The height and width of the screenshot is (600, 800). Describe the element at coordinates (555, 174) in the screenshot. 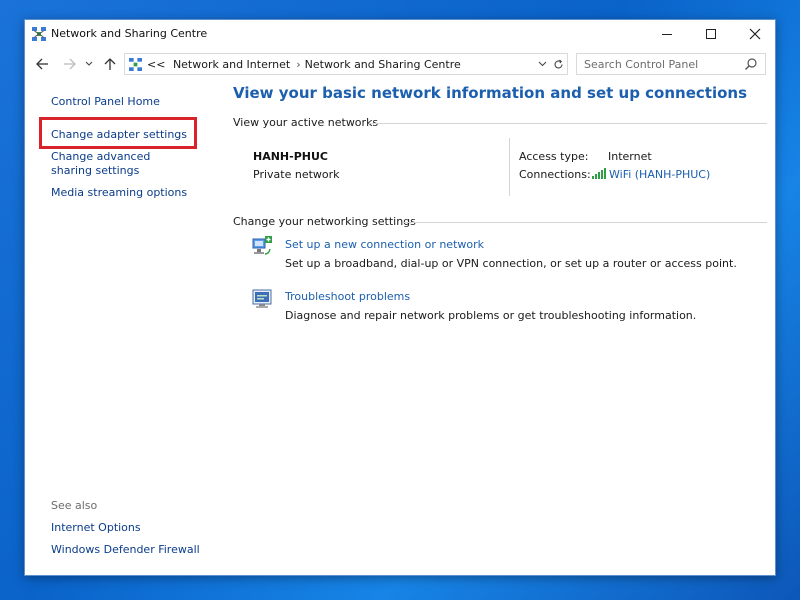

I see `connections-label: Connections:` at that location.